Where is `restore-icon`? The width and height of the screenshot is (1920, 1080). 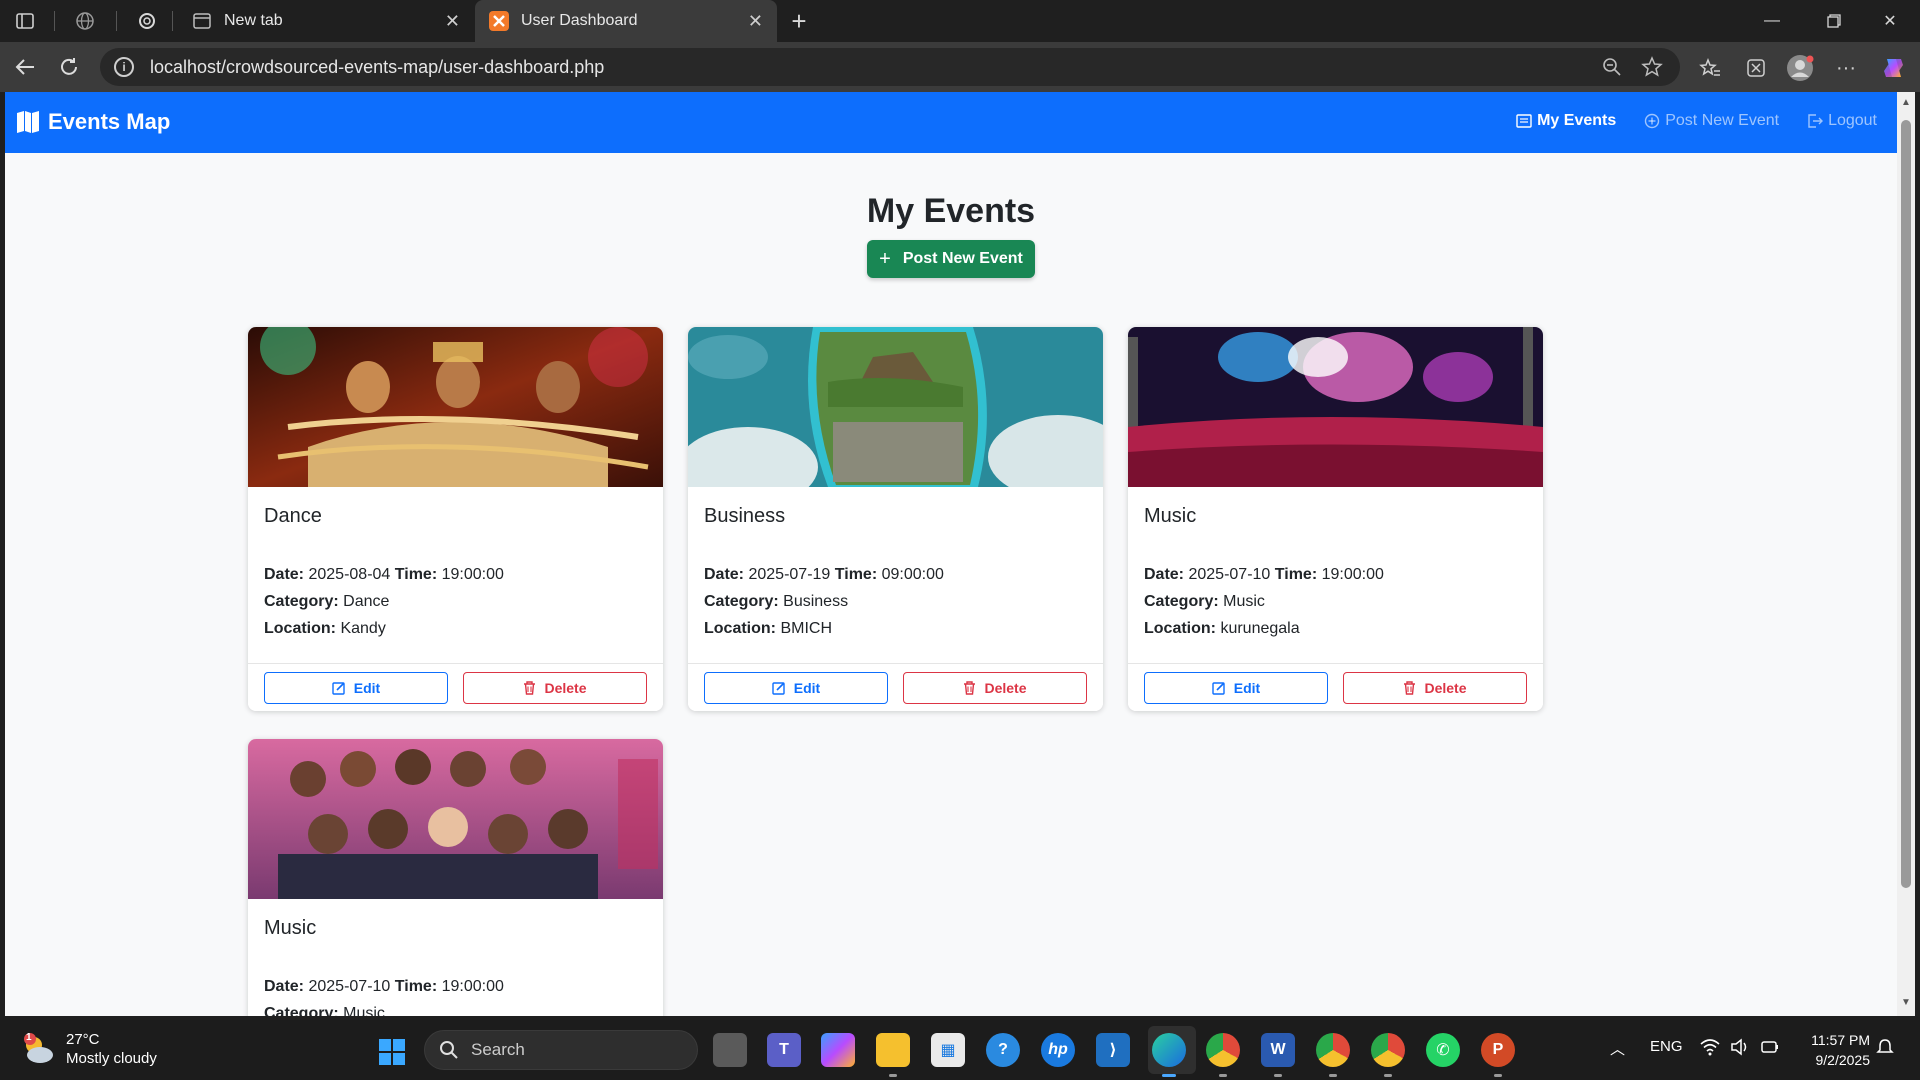
restore-icon is located at coordinates (1834, 21).